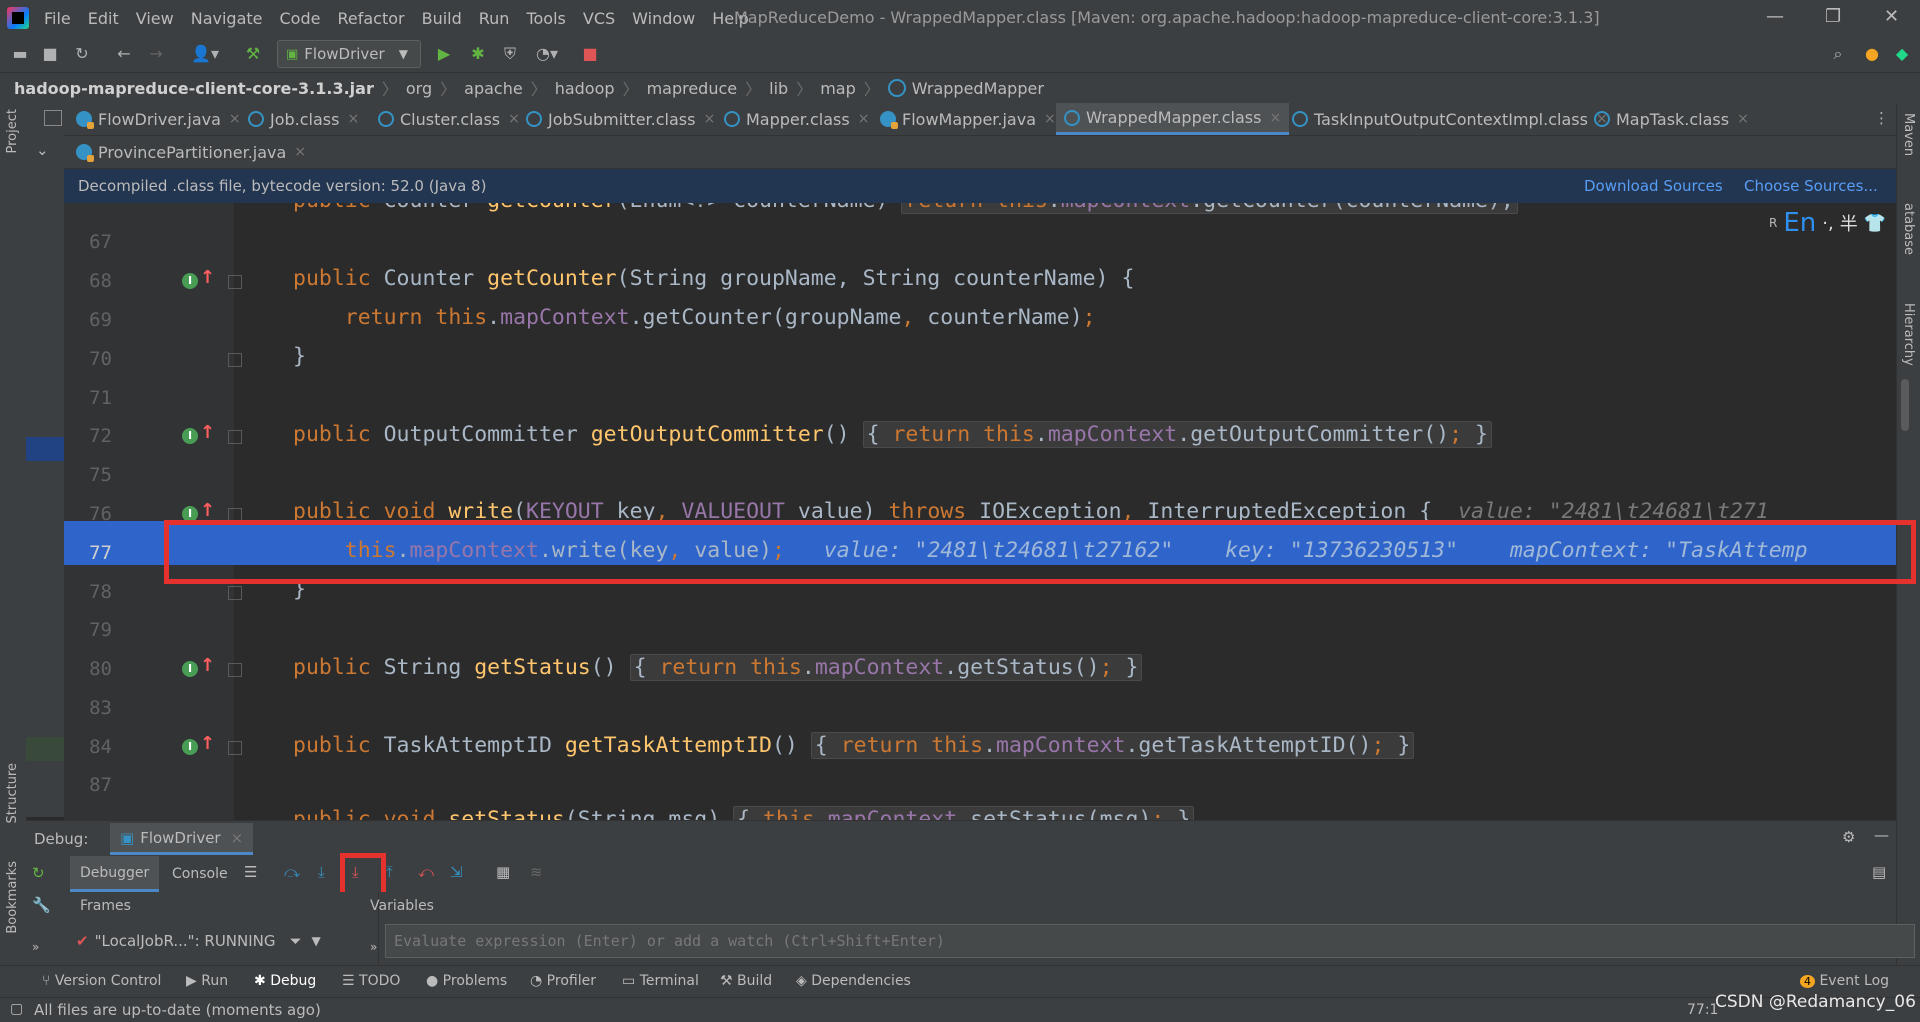  Describe the element at coordinates (1775, 16) in the screenshot. I see `minimize-icon: —` at that location.